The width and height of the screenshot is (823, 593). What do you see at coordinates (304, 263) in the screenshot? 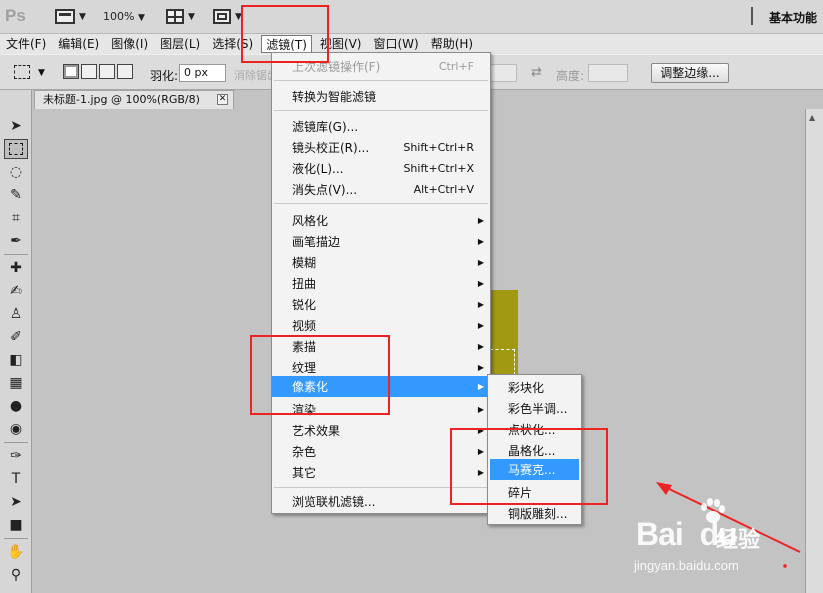
I see `menu-item-label: 模糊` at bounding box center [304, 263].